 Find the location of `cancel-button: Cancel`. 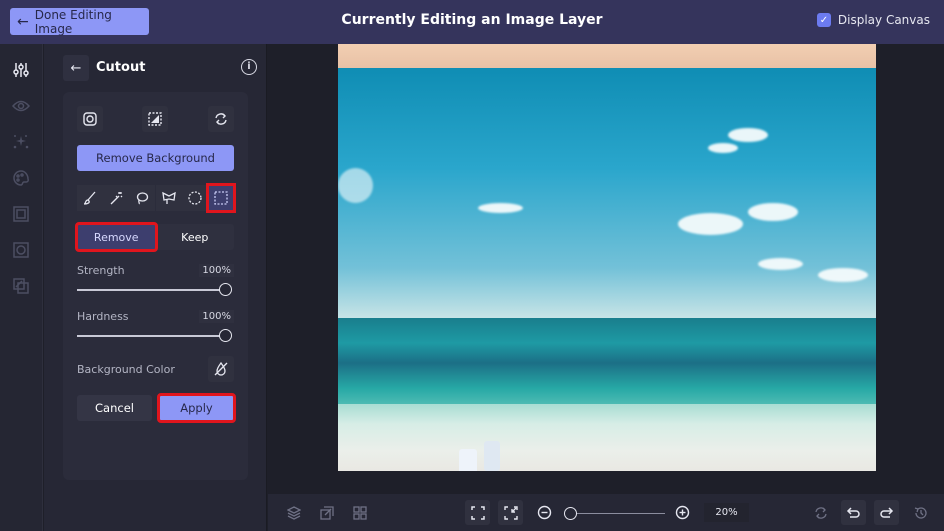

cancel-button: Cancel is located at coordinates (114, 408).